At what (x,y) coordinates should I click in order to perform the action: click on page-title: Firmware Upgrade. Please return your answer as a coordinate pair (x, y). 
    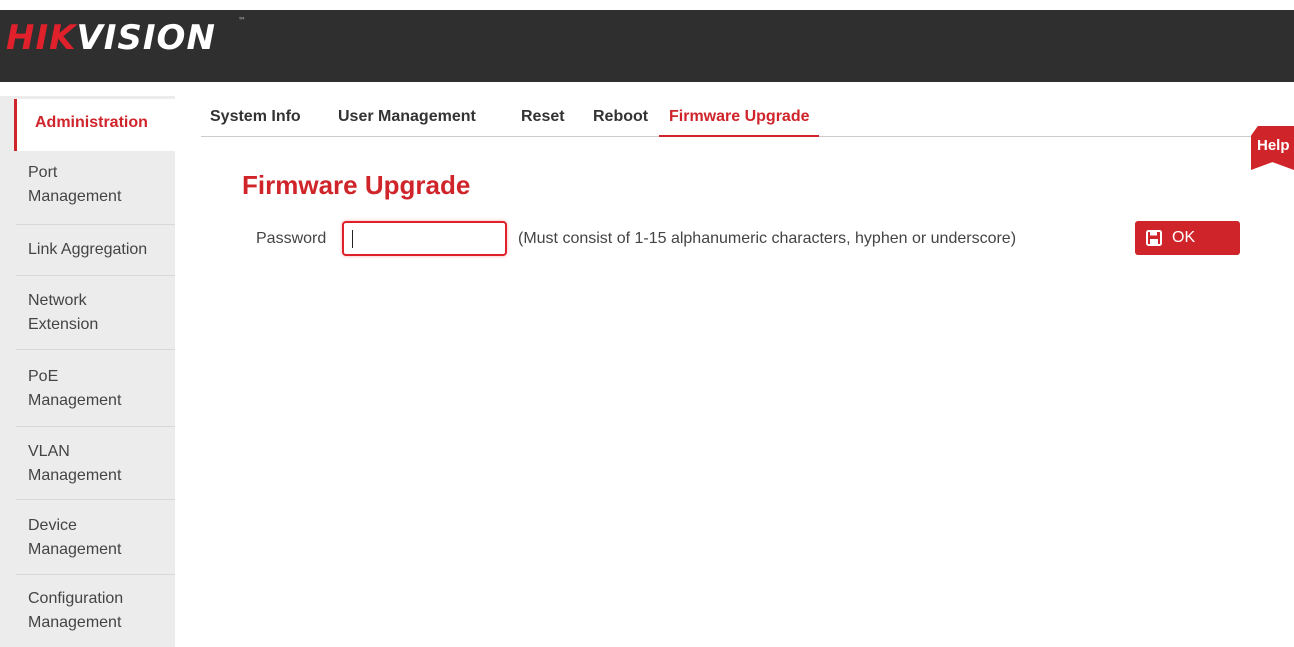
    Looking at the image, I should click on (356, 185).